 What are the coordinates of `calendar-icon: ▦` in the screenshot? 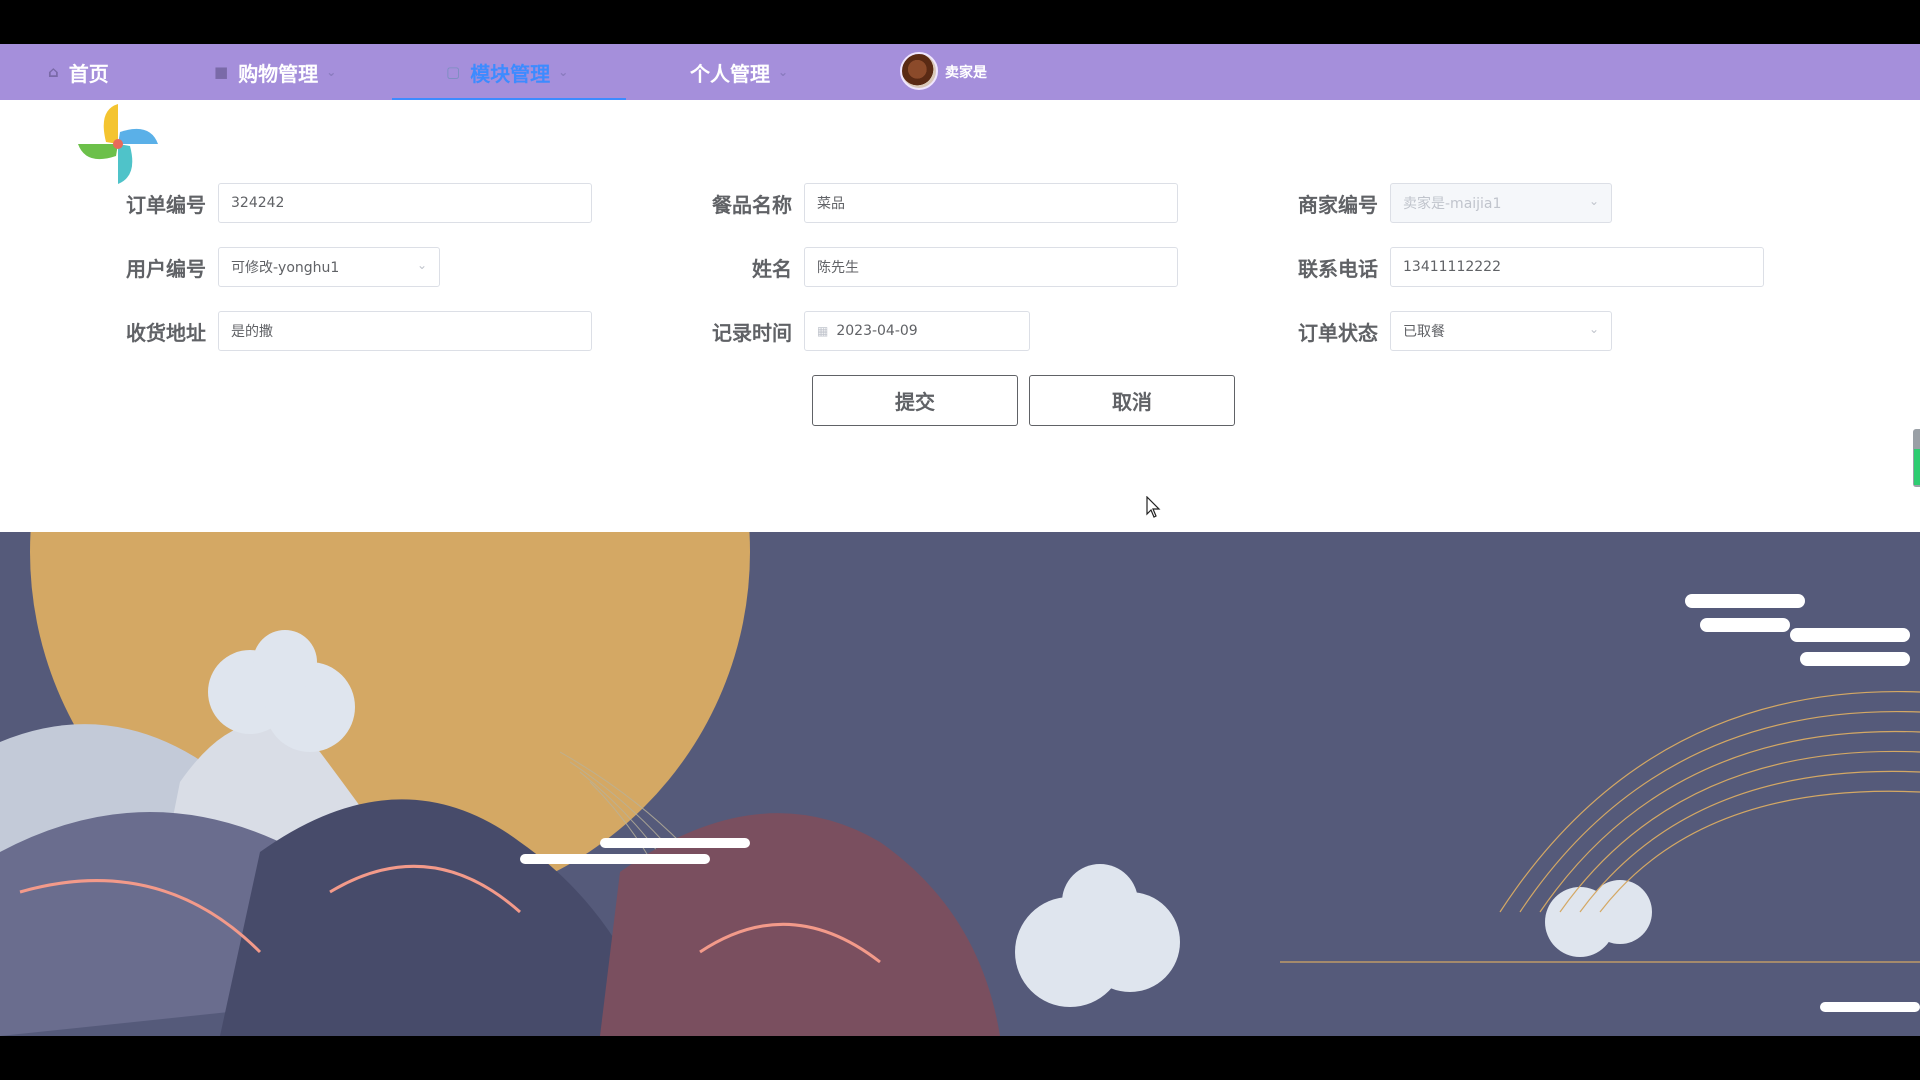 It's located at (823, 331).